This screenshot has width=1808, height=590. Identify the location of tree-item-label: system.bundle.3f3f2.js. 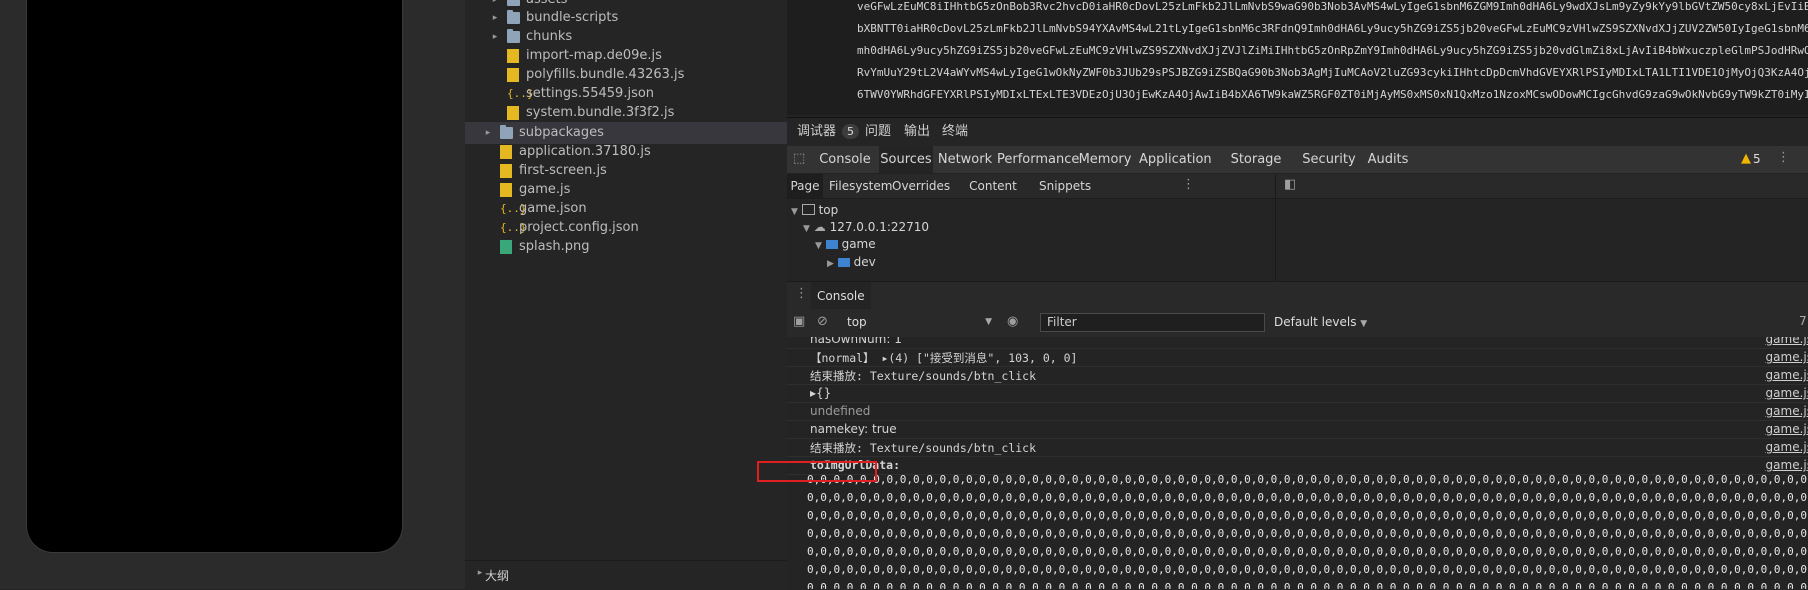
(600, 112).